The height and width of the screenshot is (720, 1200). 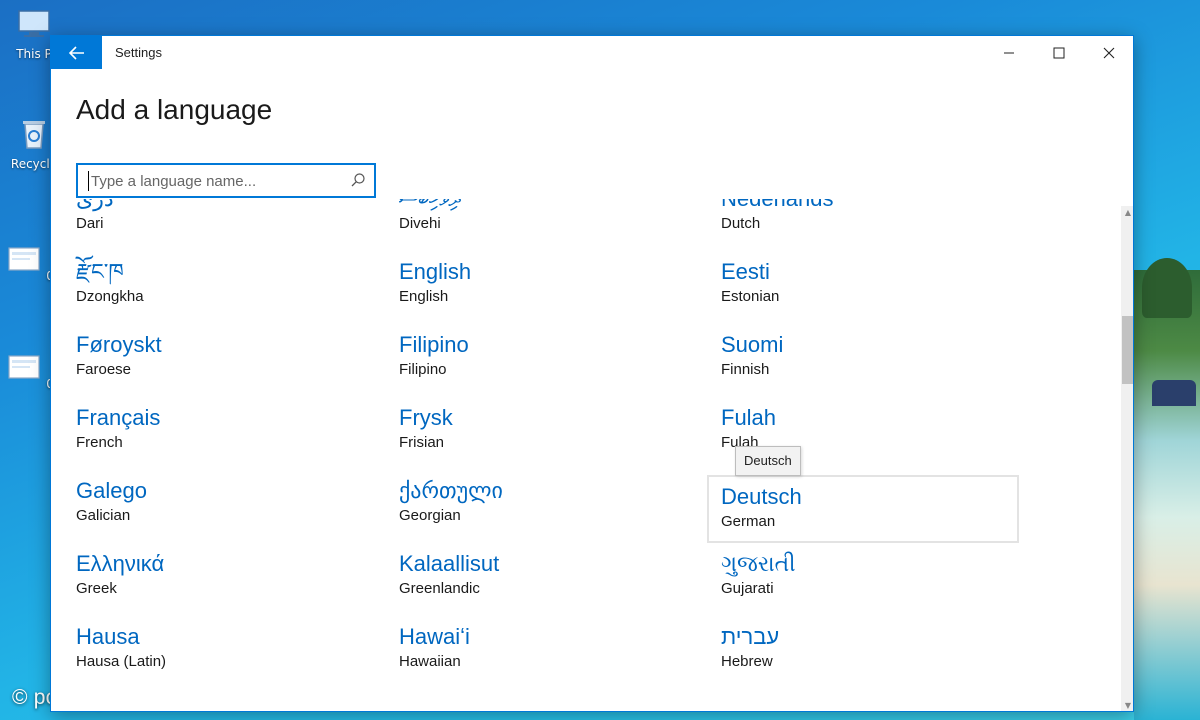 I want to click on minimize-icon, so click(x=1009, y=52).